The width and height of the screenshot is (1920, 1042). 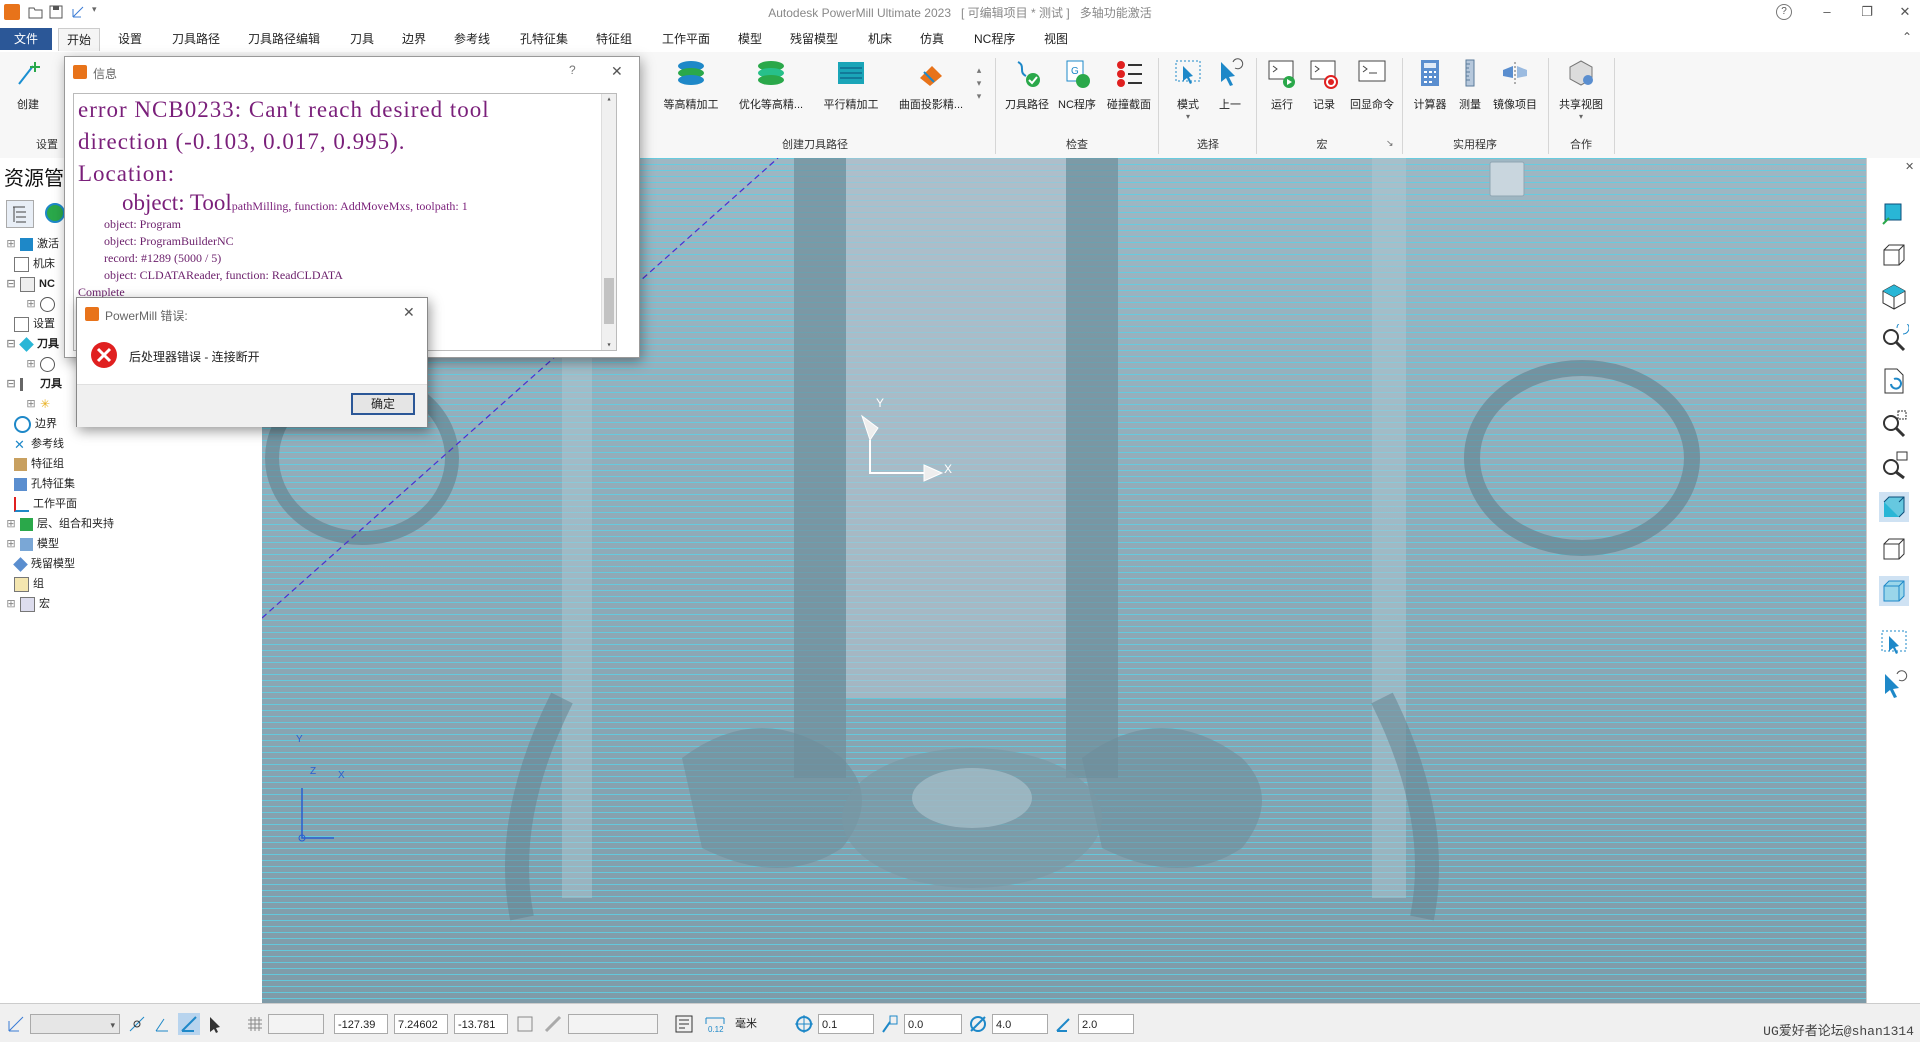 What do you see at coordinates (38, 404) in the screenshot?
I see `tree-item: ⊞ ✳` at bounding box center [38, 404].